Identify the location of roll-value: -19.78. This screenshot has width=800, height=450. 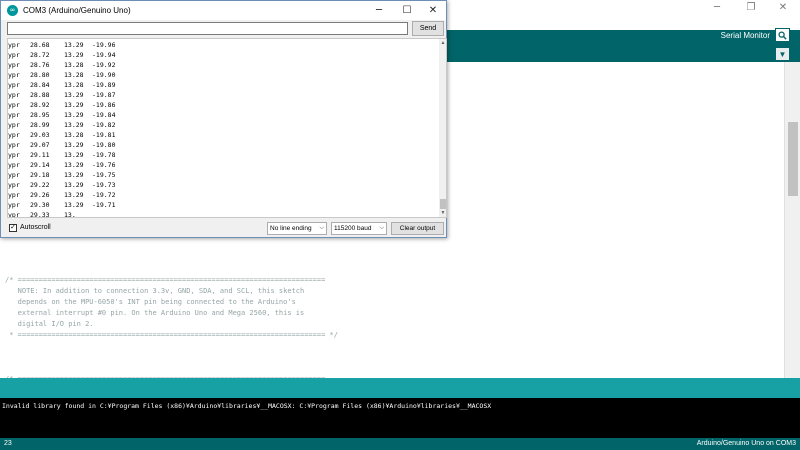
(104, 155).